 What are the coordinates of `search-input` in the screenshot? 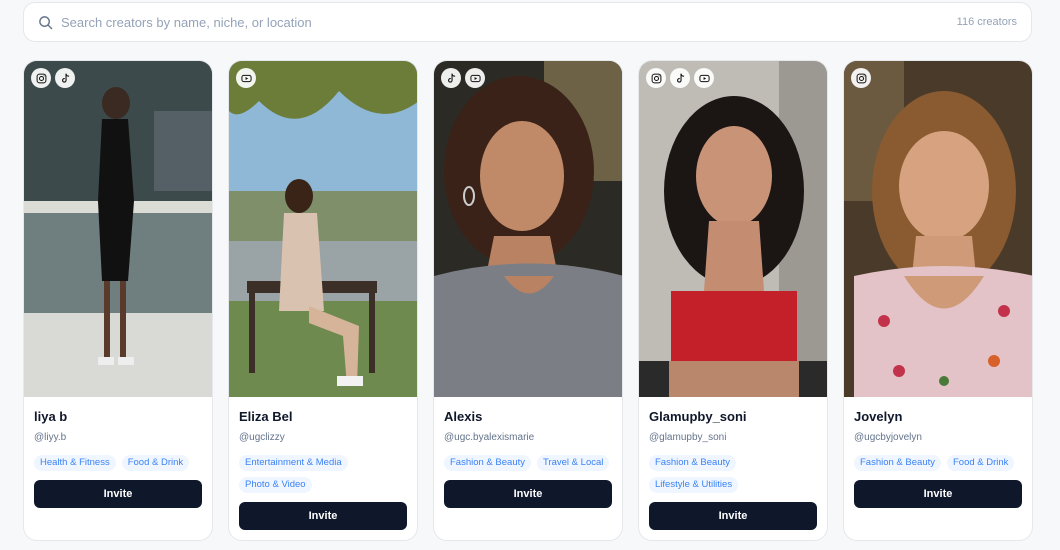 It's located at (509, 22).